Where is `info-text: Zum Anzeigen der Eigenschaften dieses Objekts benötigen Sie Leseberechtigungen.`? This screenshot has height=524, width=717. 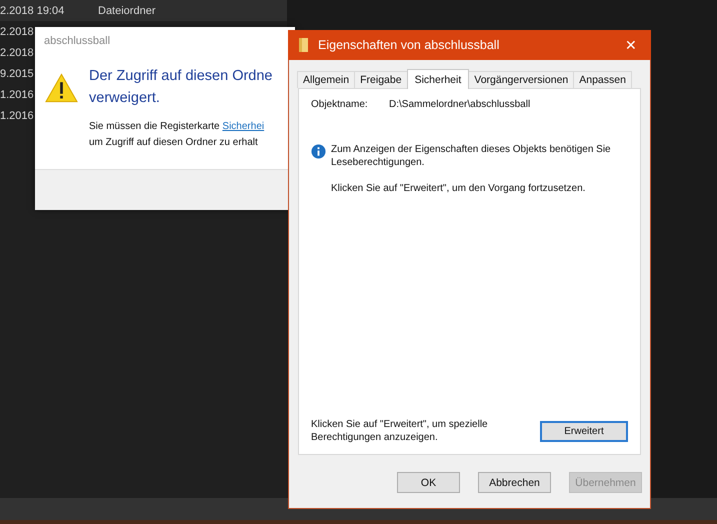 info-text: Zum Anzeigen der Eigenschaften dieses Objekts benötigen Sie Leseberechtigungen. is located at coordinates (471, 156).